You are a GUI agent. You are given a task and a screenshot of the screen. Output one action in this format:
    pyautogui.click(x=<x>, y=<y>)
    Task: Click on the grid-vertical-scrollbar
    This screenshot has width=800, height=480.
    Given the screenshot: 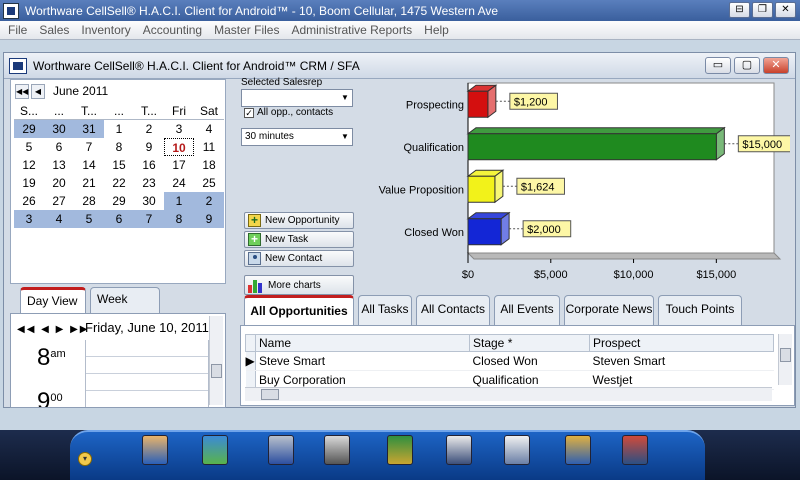 What is the action you would take?
    pyautogui.click(x=785, y=359)
    